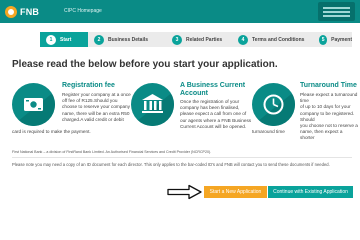  What do you see at coordinates (182, 157) in the screenshot?
I see `divider` at bounding box center [182, 157].